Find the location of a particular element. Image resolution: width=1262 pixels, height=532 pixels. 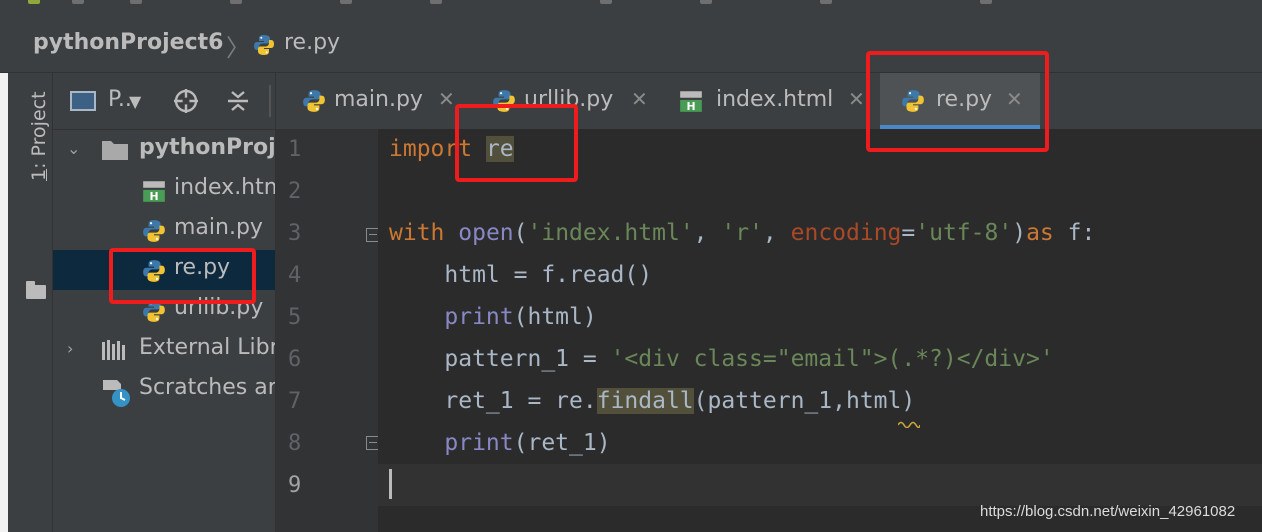

named-parameter: encoding is located at coordinates (846, 233).